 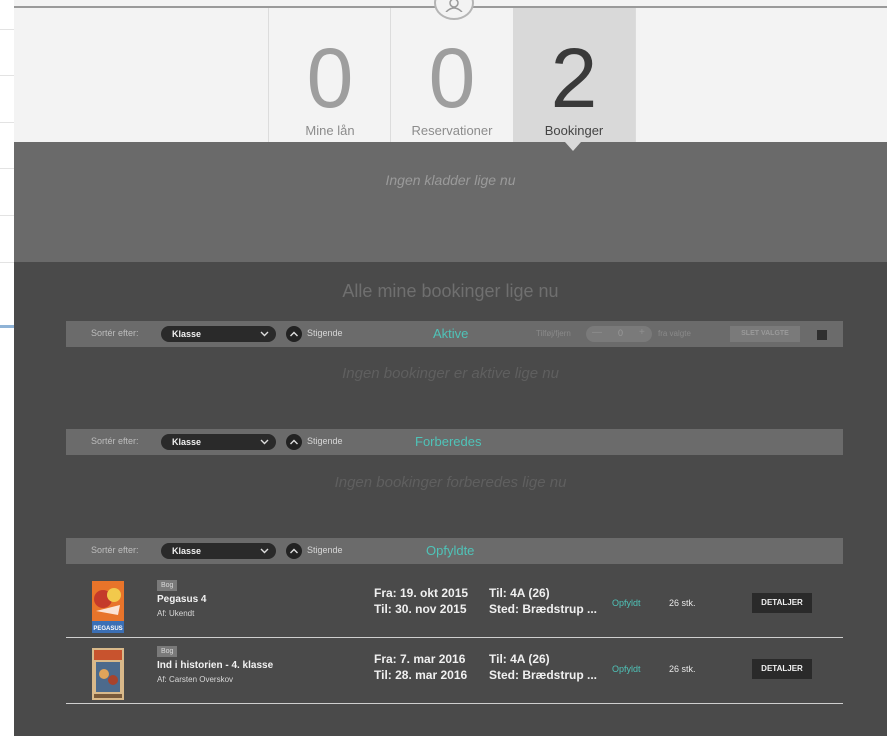 What do you see at coordinates (574, 130) in the screenshot?
I see `stat-bookings-label: Bookinger` at bounding box center [574, 130].